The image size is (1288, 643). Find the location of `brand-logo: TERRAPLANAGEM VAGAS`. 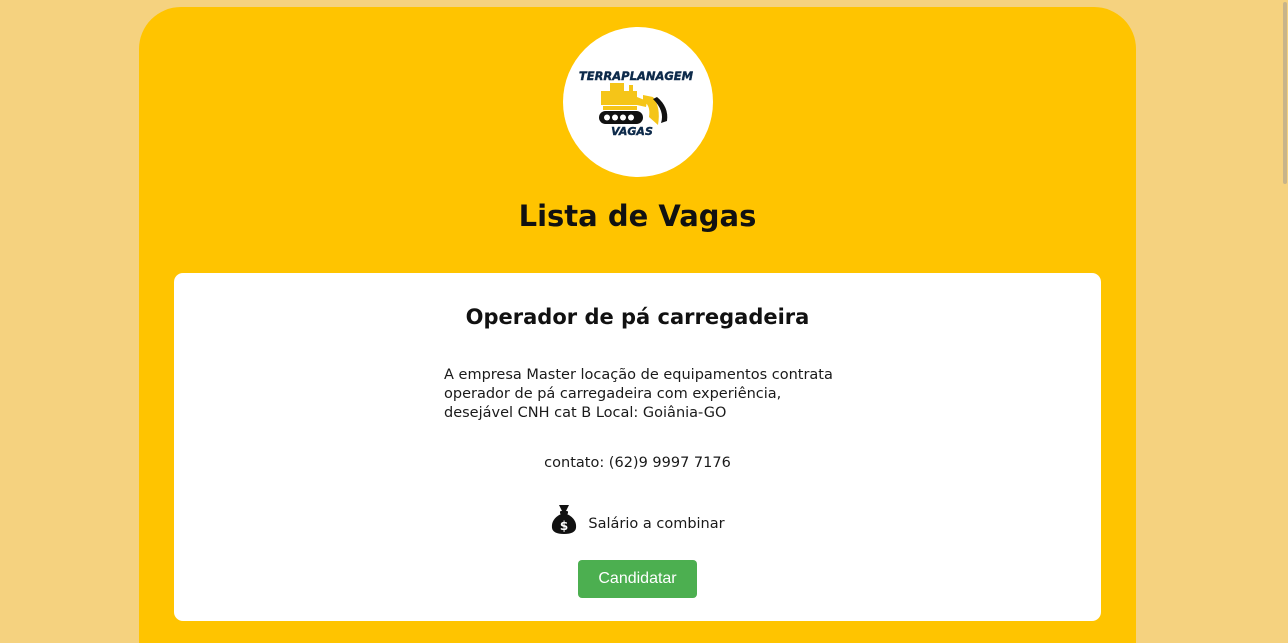

brand-logo: TERRAPLANAGEM VAGAS is located at coordinates (638, 102).